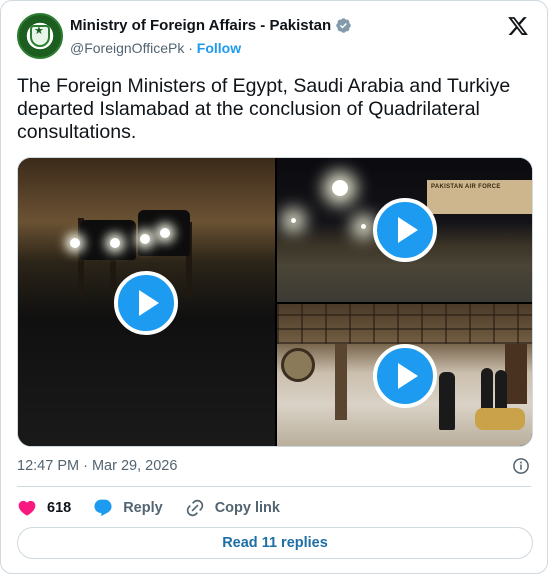 This screenshot has height=574, width=548. I want to click on author-handle: @ForeignOfficePk, so click(127, 48).